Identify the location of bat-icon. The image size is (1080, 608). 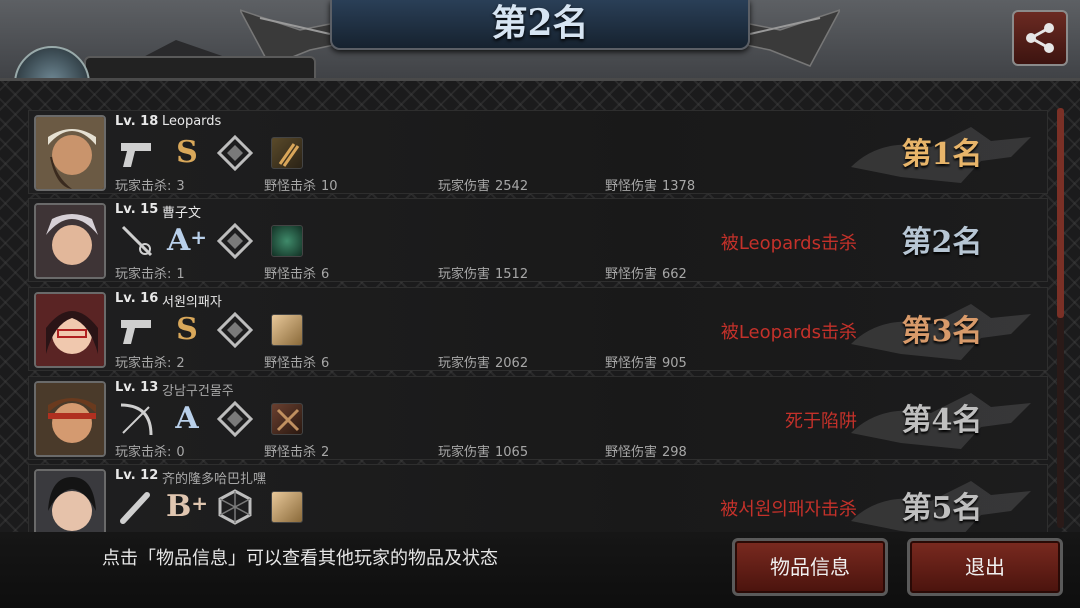
(137, 507).